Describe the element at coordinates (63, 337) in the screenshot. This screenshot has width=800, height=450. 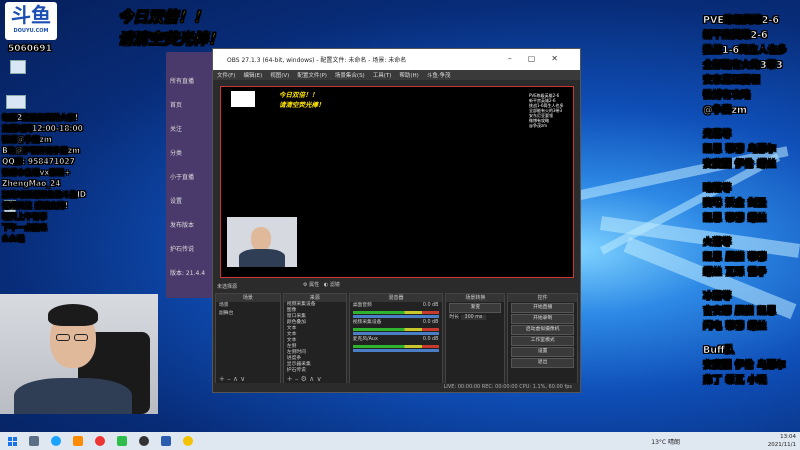
I see `glasses-icon` at that location.